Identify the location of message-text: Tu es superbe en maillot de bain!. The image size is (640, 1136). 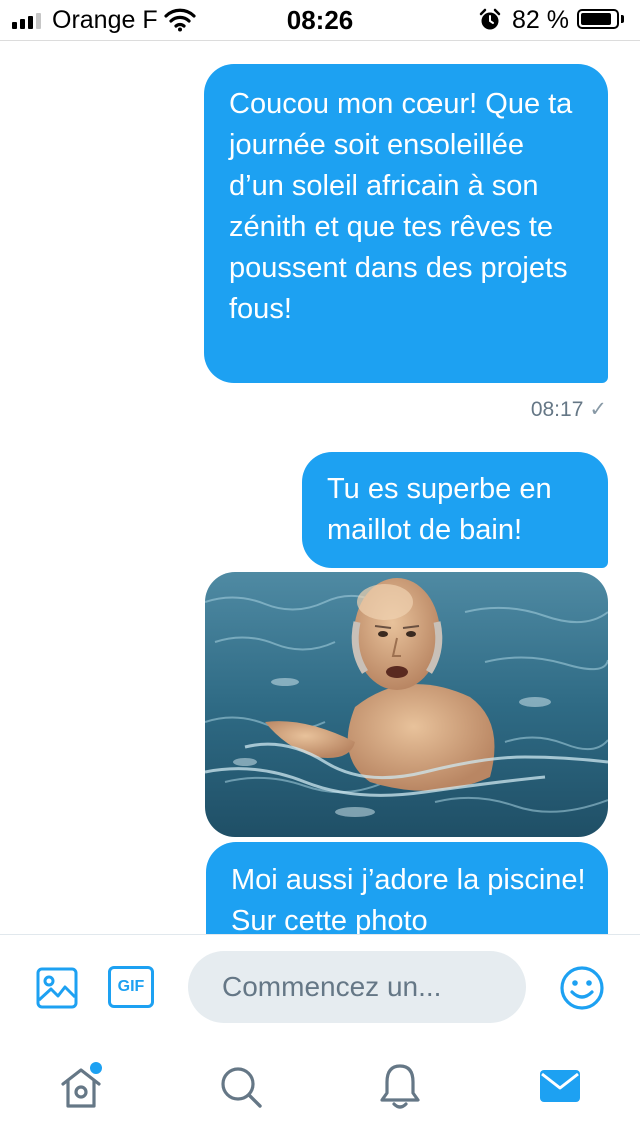
(439, 509).